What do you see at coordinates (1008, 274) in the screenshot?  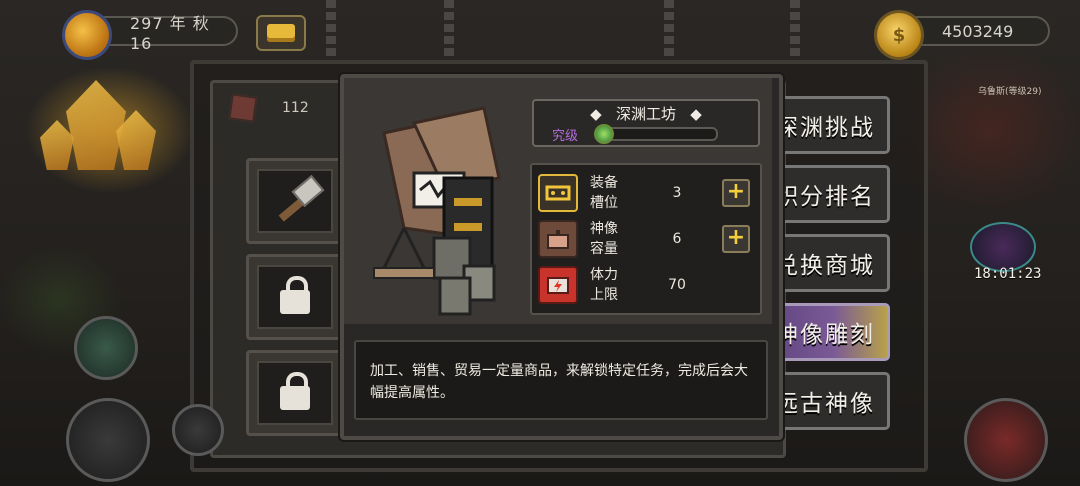 I see `event-timer: 18:01:23` at bounding box center [1008, 274].